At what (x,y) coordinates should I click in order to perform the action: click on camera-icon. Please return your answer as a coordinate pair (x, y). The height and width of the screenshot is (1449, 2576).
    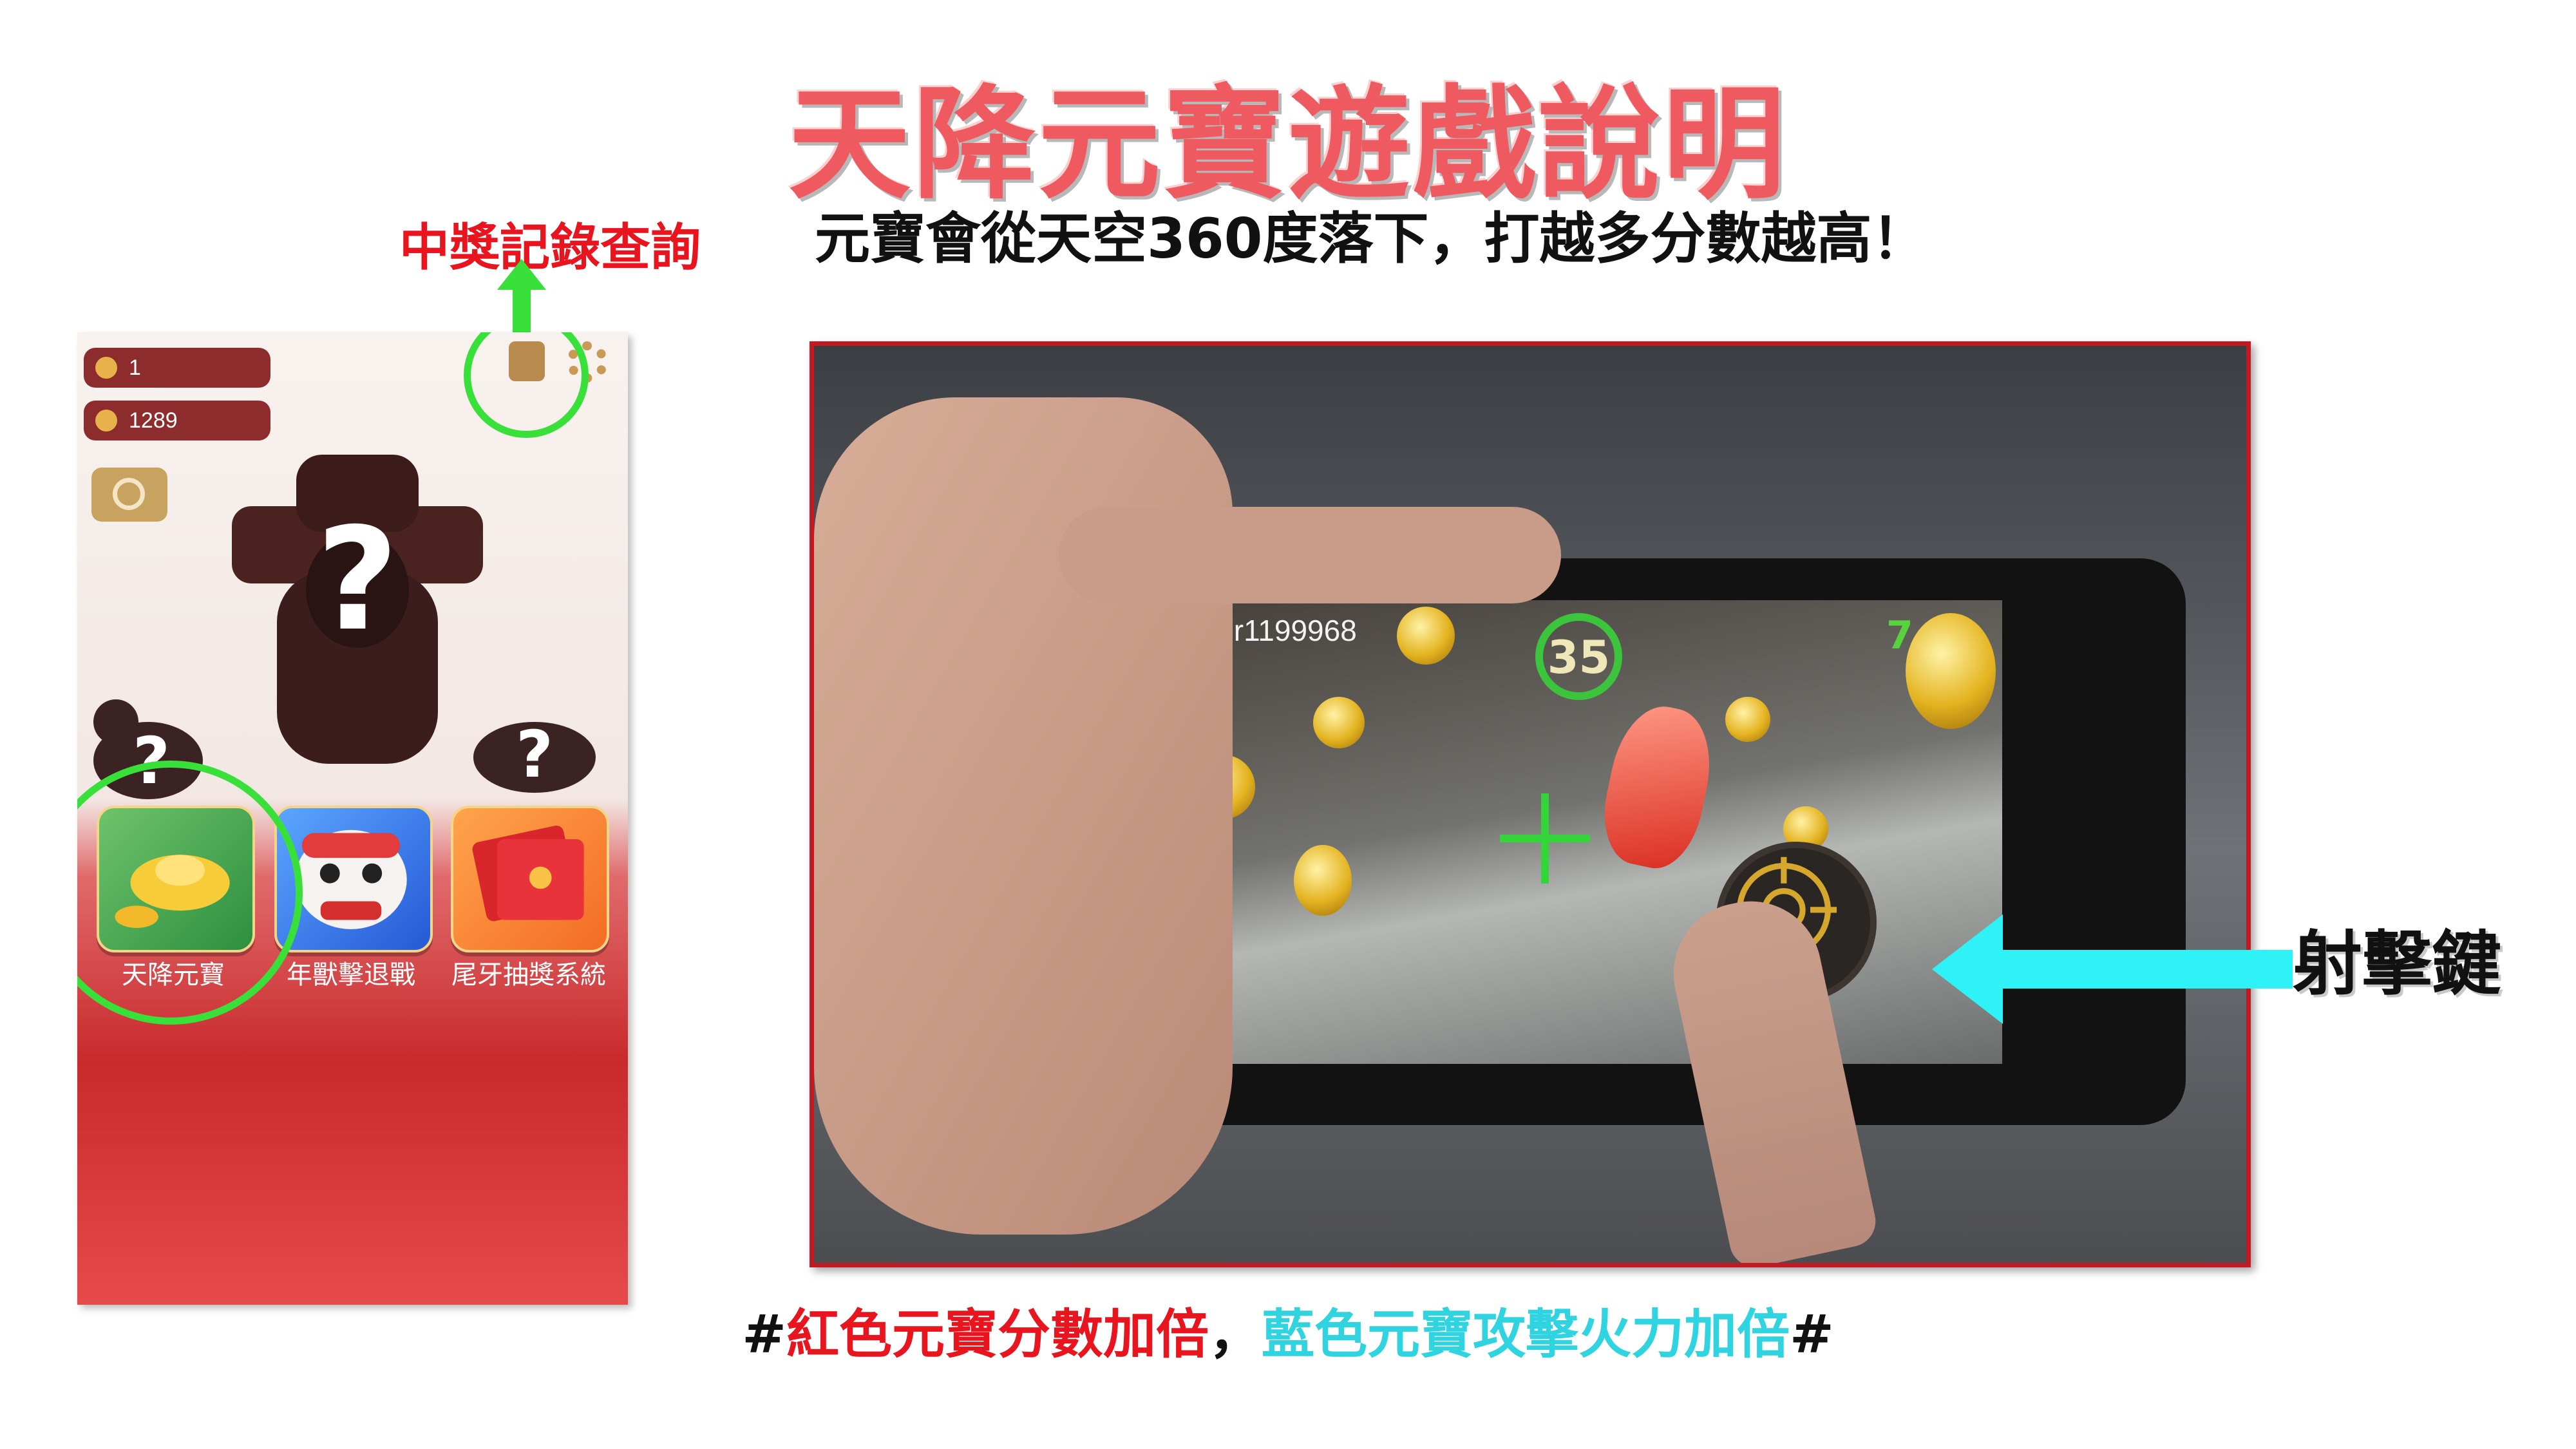
    Looking at the image, I should click on (129, 495).